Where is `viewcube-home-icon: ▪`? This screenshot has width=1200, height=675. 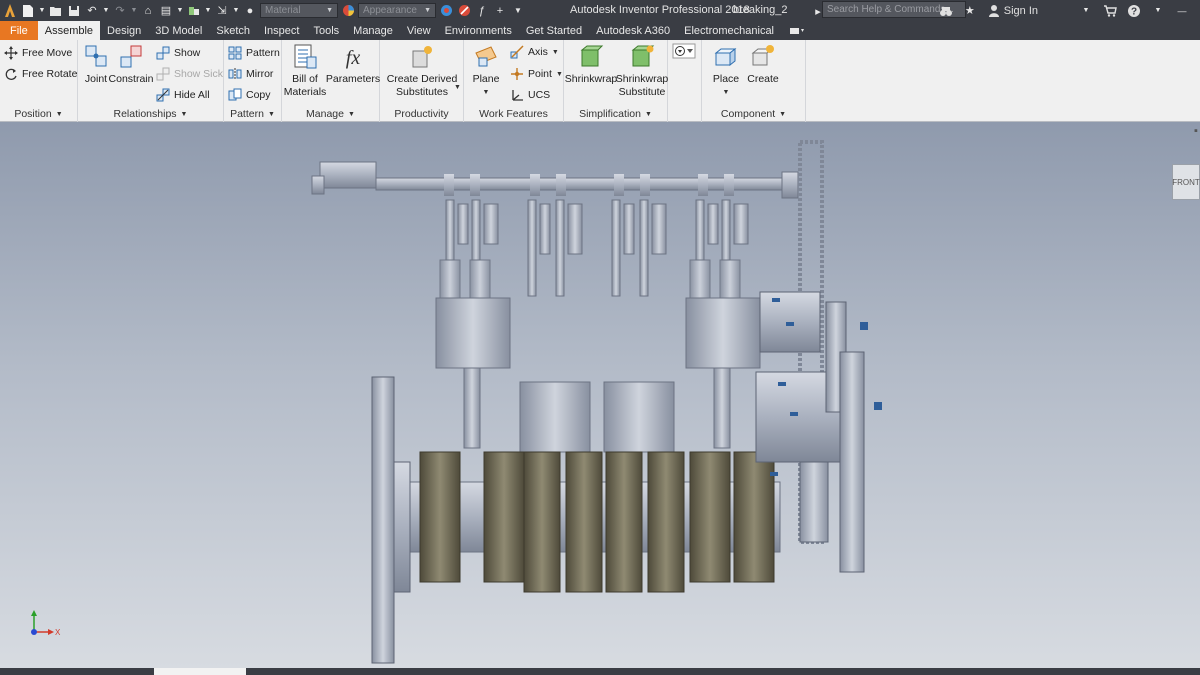 viewcube-home-icon: ▪ is located at coordinates (1196, 131).